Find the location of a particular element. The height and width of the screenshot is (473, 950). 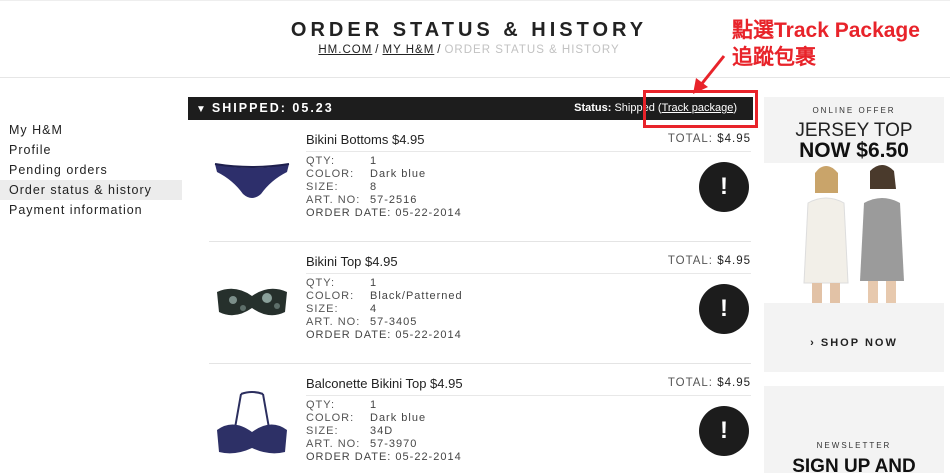

sidebar-item-payment-information: Payment information is located at coordinates (91, 210).